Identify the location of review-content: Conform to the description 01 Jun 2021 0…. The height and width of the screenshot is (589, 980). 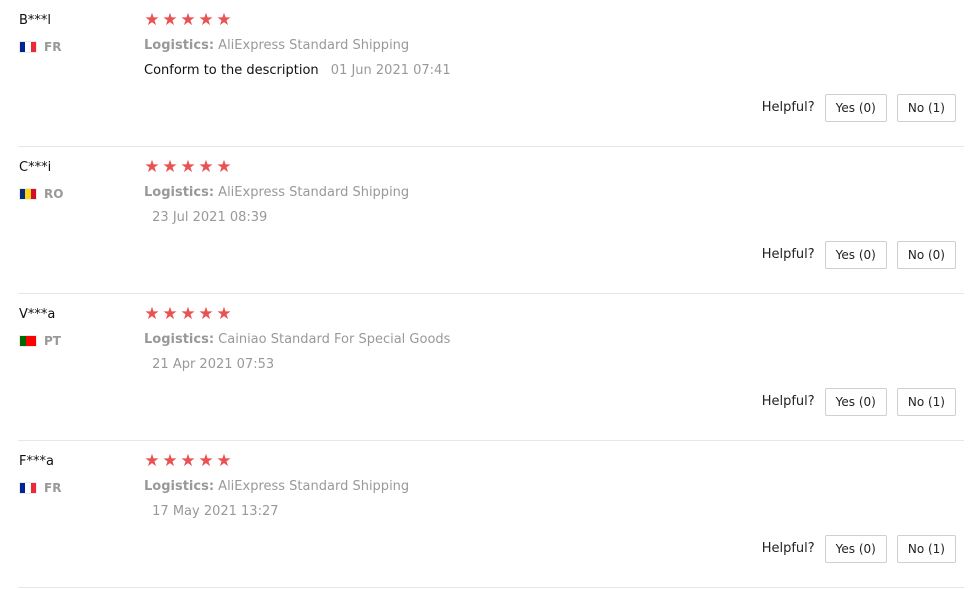
(297, 71).